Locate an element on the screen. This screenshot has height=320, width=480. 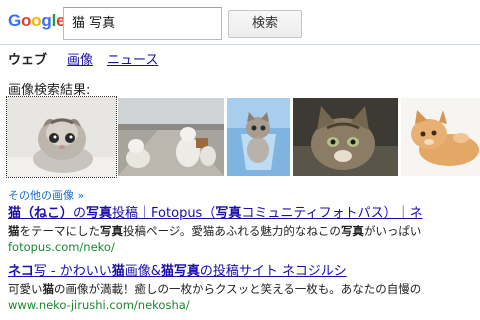
tab-web: ウェブ is located at coordinates (28, 60).